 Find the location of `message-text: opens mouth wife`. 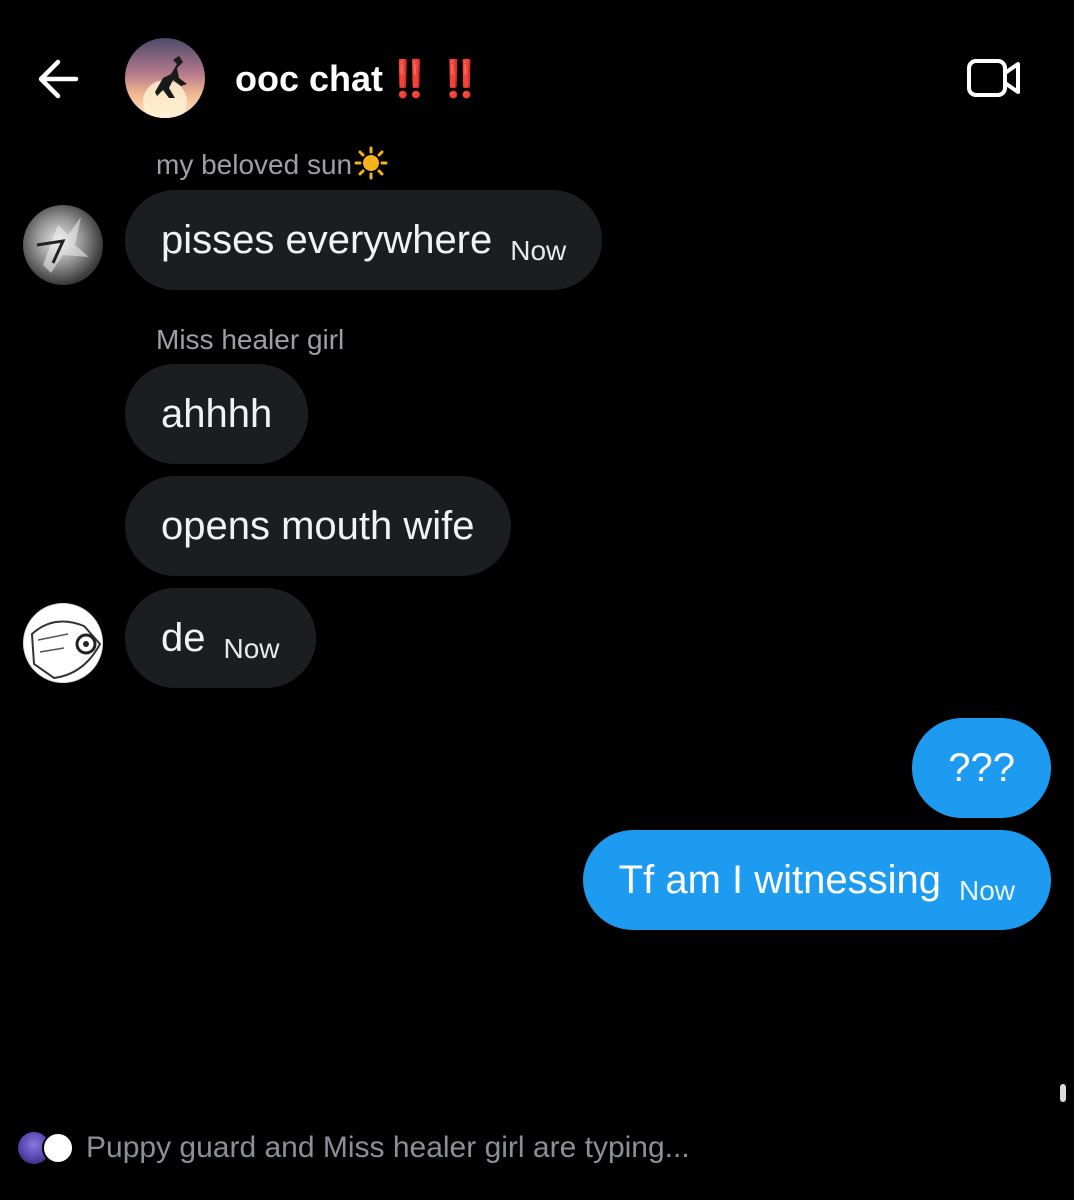

message-text: opens mouth wife is located at coordinates (318, 525).